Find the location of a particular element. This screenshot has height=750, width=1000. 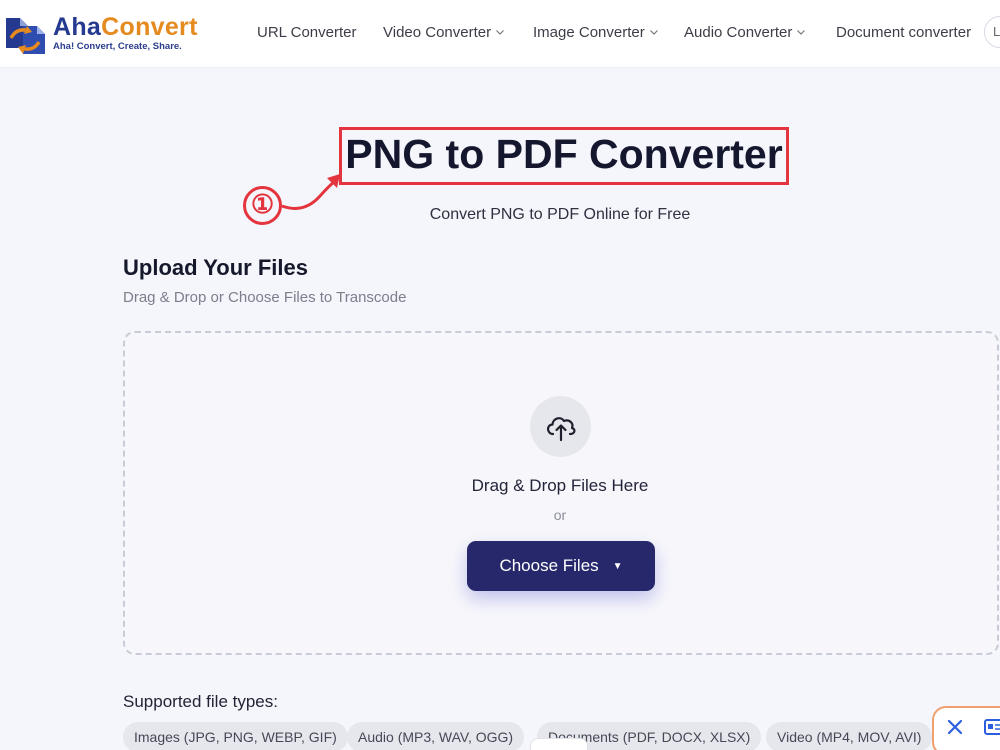

nav-audio-converter: Audio Converter is located at coordinates (745, 32).